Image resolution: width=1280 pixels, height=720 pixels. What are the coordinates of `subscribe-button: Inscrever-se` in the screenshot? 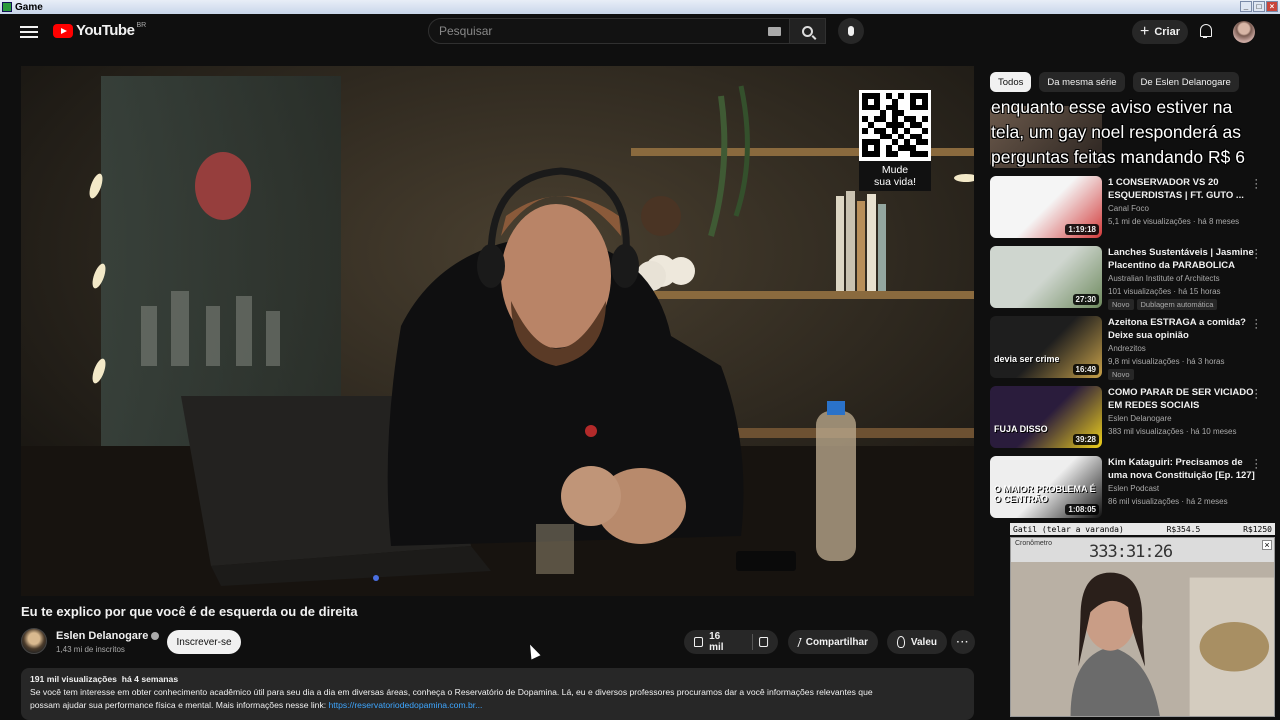 It's located at (204, 642).